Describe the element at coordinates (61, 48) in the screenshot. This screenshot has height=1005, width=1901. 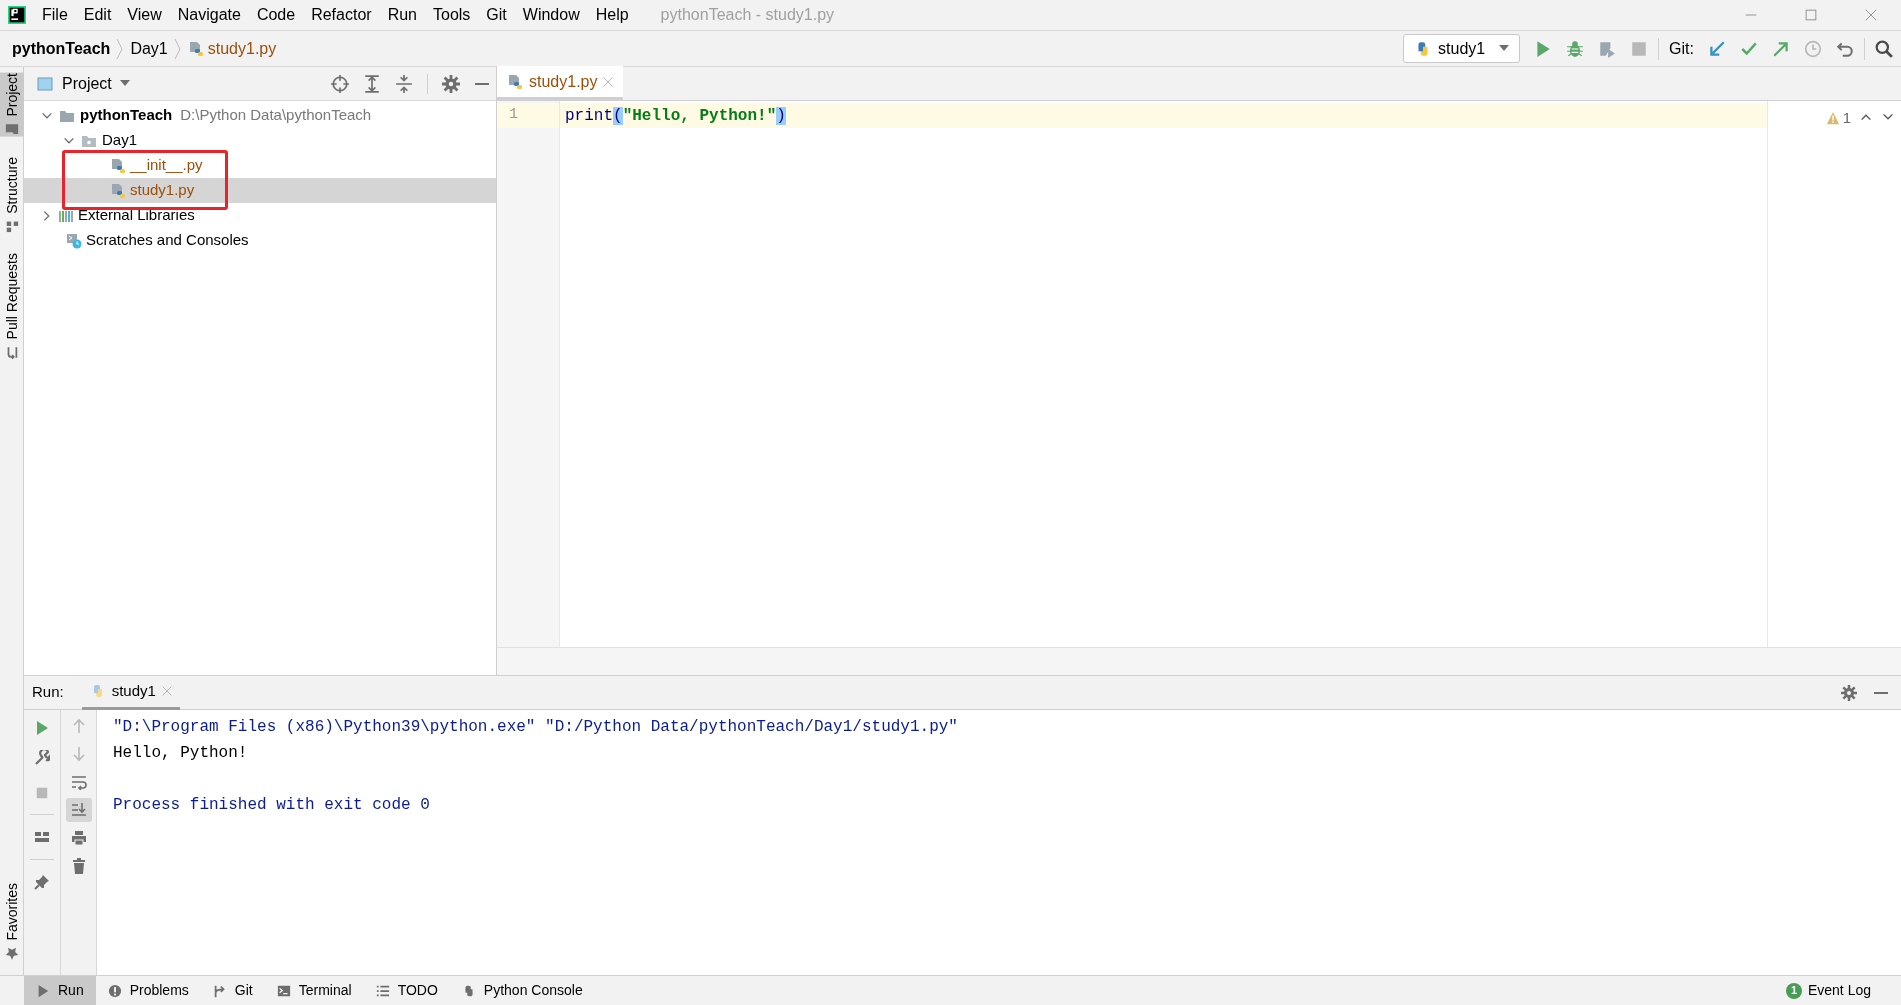
I see `breadcrumb-item: pythonTeach` at that location.